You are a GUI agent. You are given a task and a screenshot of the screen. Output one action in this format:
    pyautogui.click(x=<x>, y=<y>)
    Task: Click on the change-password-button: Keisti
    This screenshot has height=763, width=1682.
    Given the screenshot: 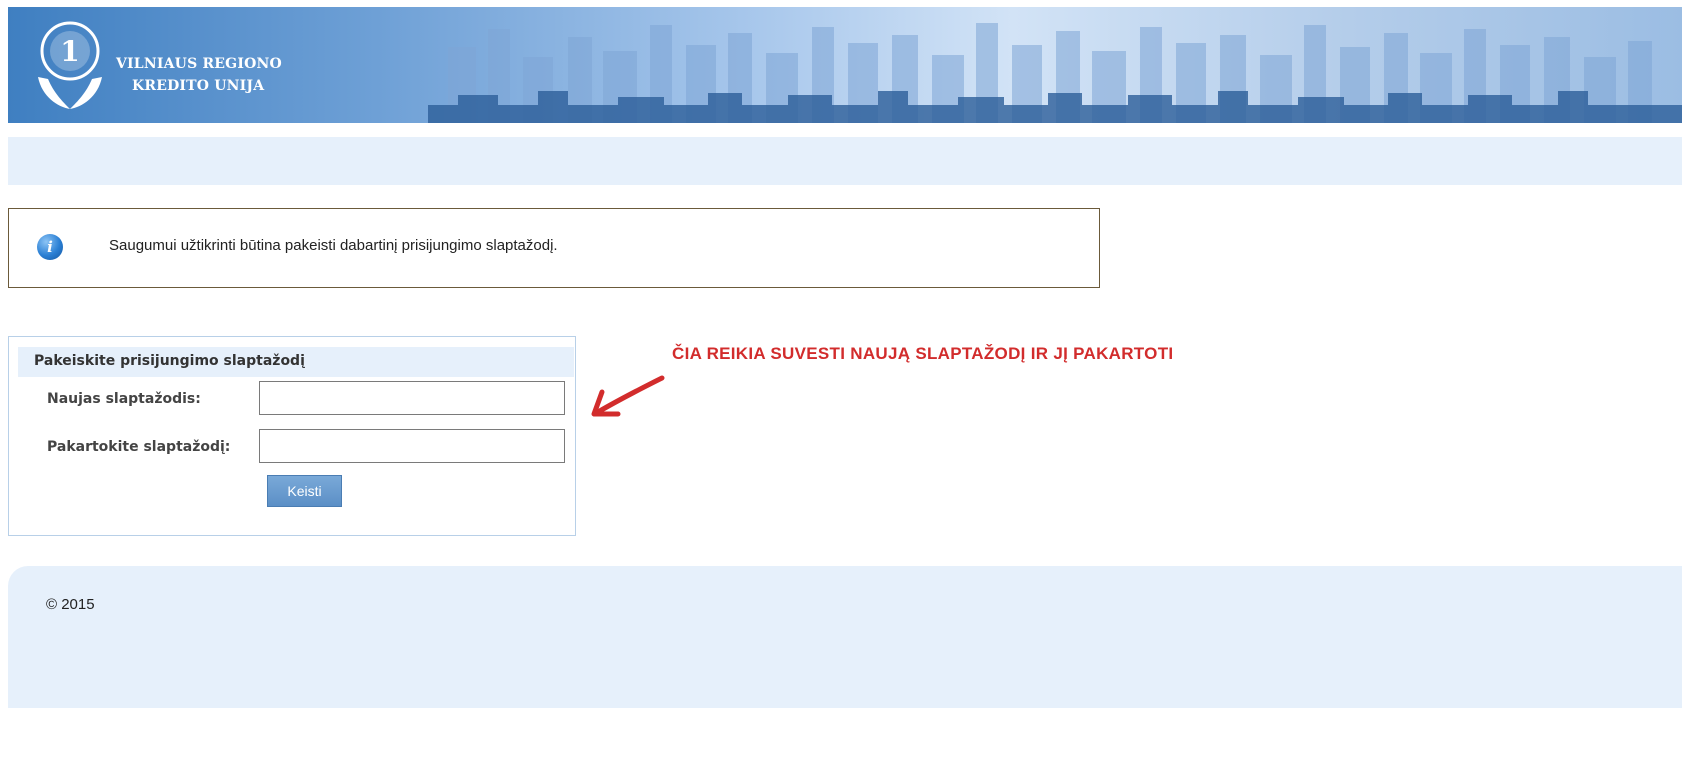 What is the action you would take?
    pyautogui.click(x=304, y=491)
    